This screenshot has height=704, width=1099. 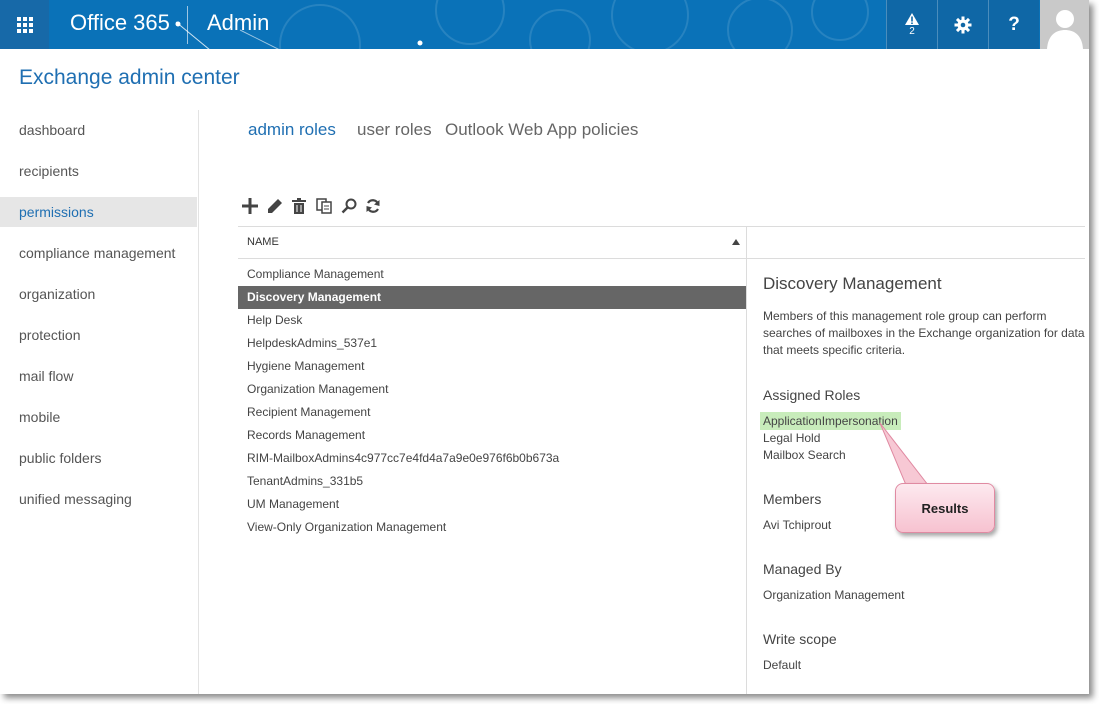 I want to click on list-item: TenantAdmins_331b5, so click(x=492, y=481).